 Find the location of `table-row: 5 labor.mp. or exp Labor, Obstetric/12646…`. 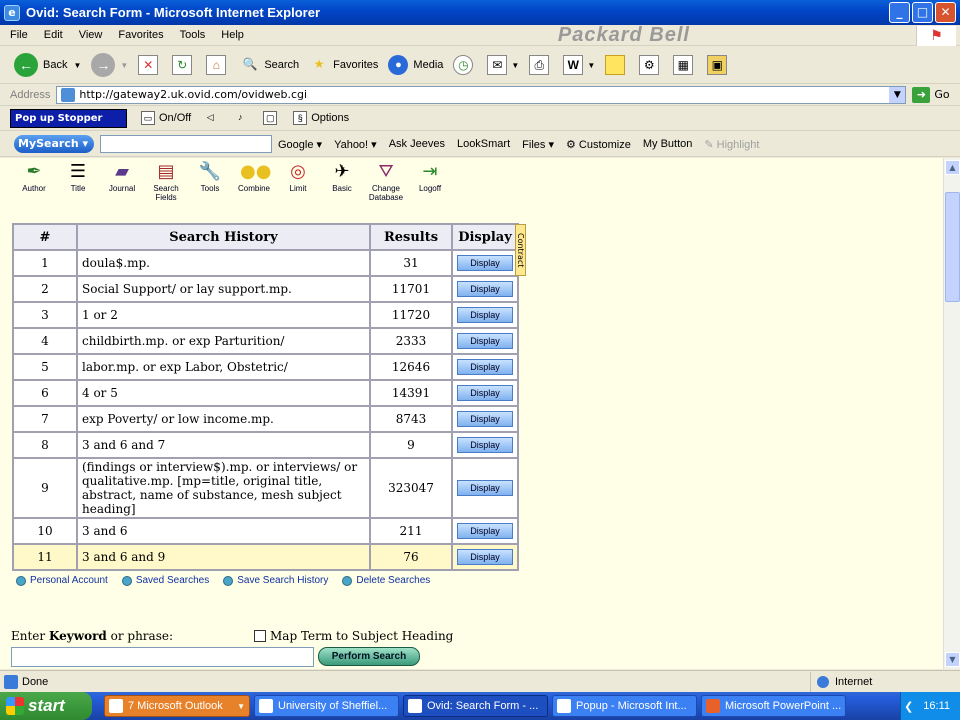

table-row: 5 labor.mp. or exp Labor, Obstetric/12646… is located at coordinates (265, 367).